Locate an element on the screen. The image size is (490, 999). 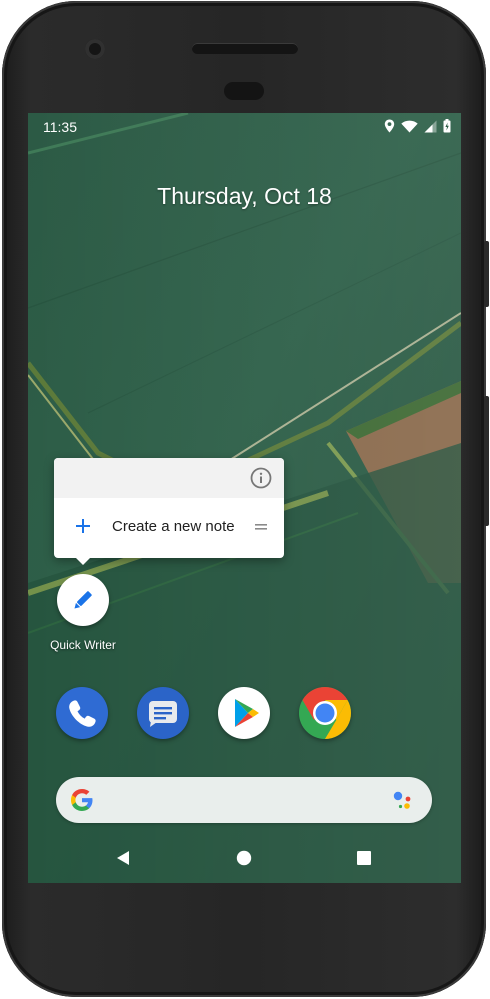
popup-header is located at coordinates (169, 478).